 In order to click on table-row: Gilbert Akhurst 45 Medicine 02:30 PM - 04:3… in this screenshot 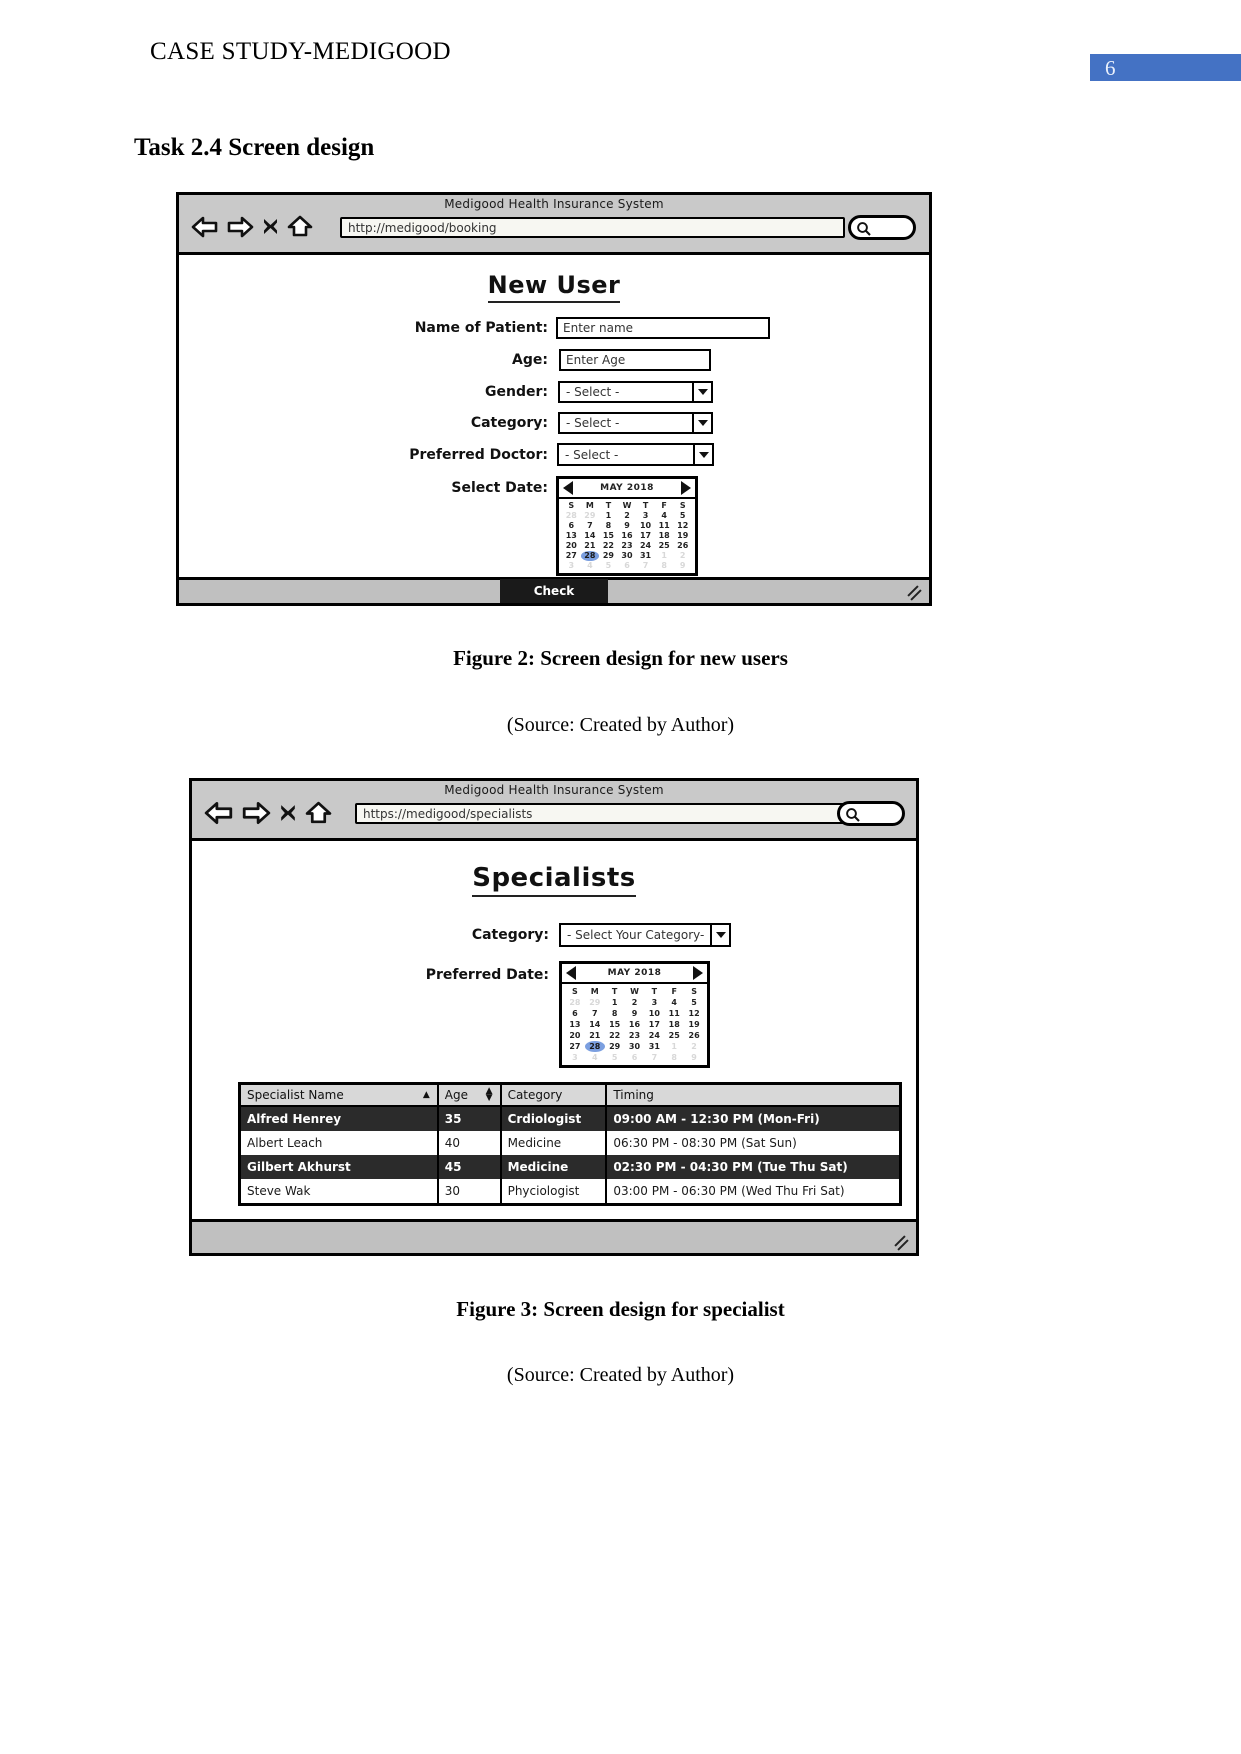, I will do `click(570, 1167)`.